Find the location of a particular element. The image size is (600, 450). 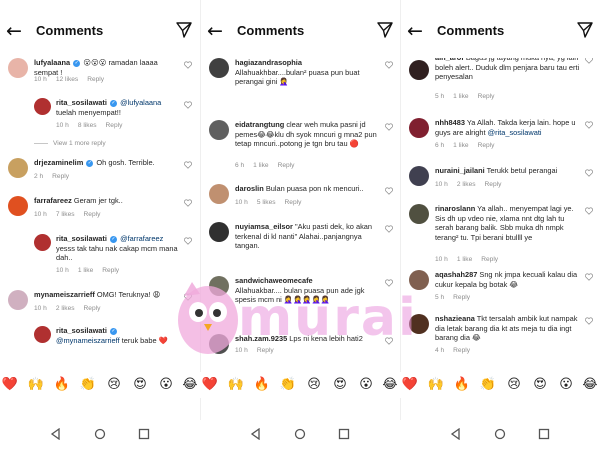

comment-username: aqashah287 is located at coordinates (456, 274).